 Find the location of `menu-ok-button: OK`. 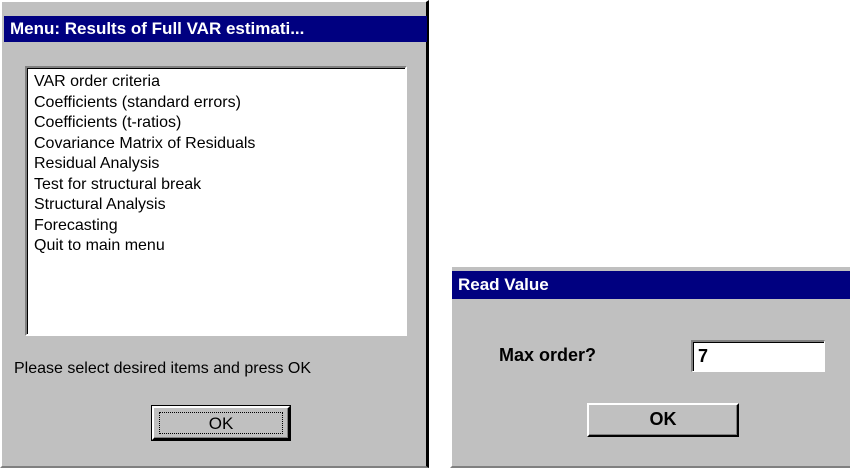

menu-ok-button: OK is located at coordinates (221, 423).